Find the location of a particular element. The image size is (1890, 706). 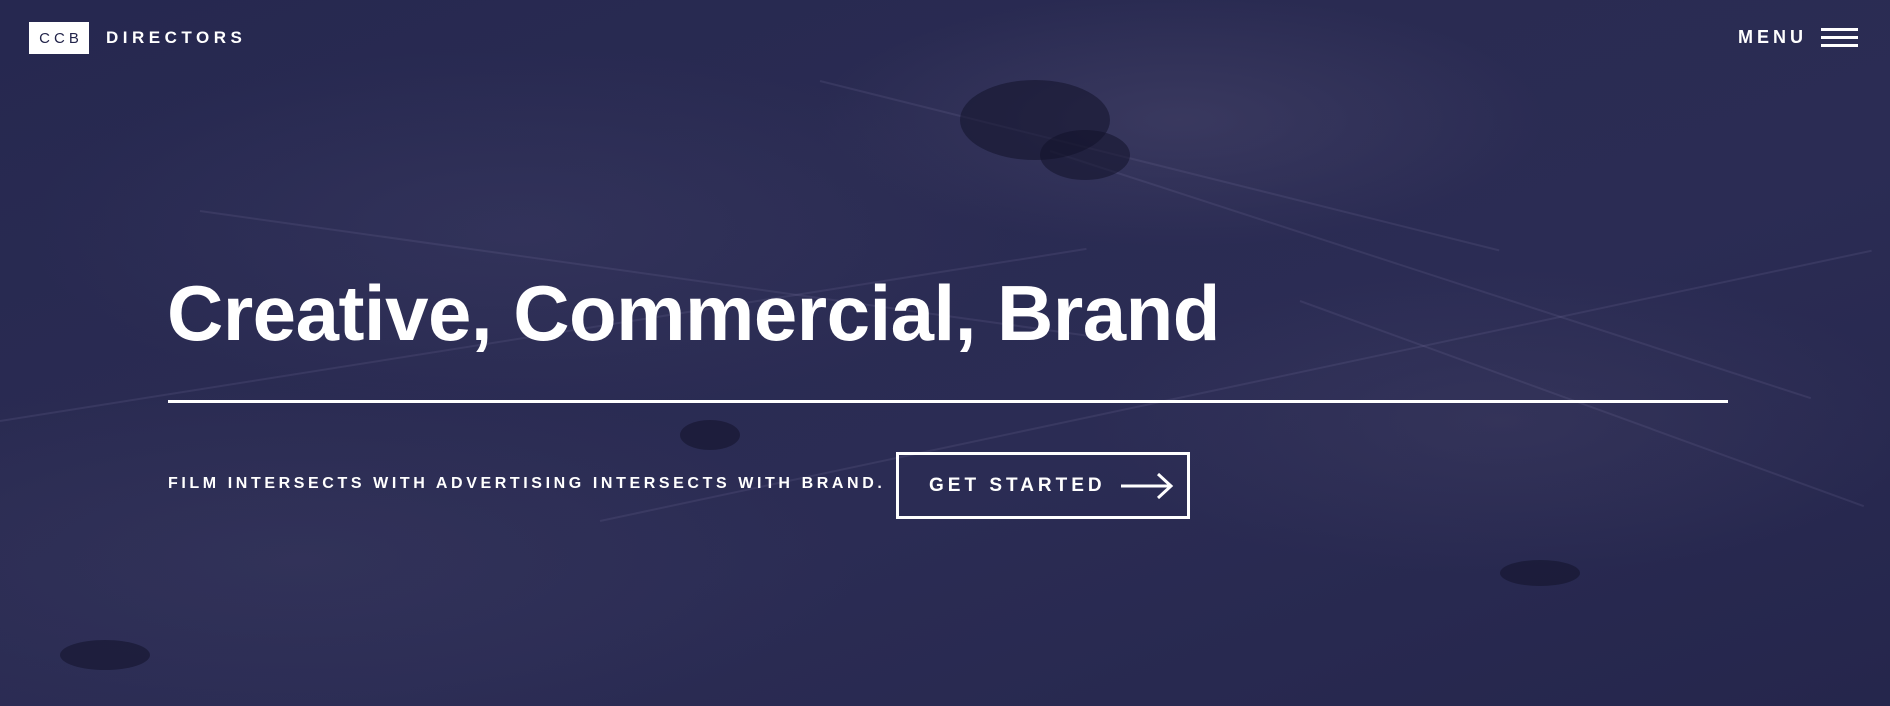

menu-label: MENU is located at coordinates (1772, 37).